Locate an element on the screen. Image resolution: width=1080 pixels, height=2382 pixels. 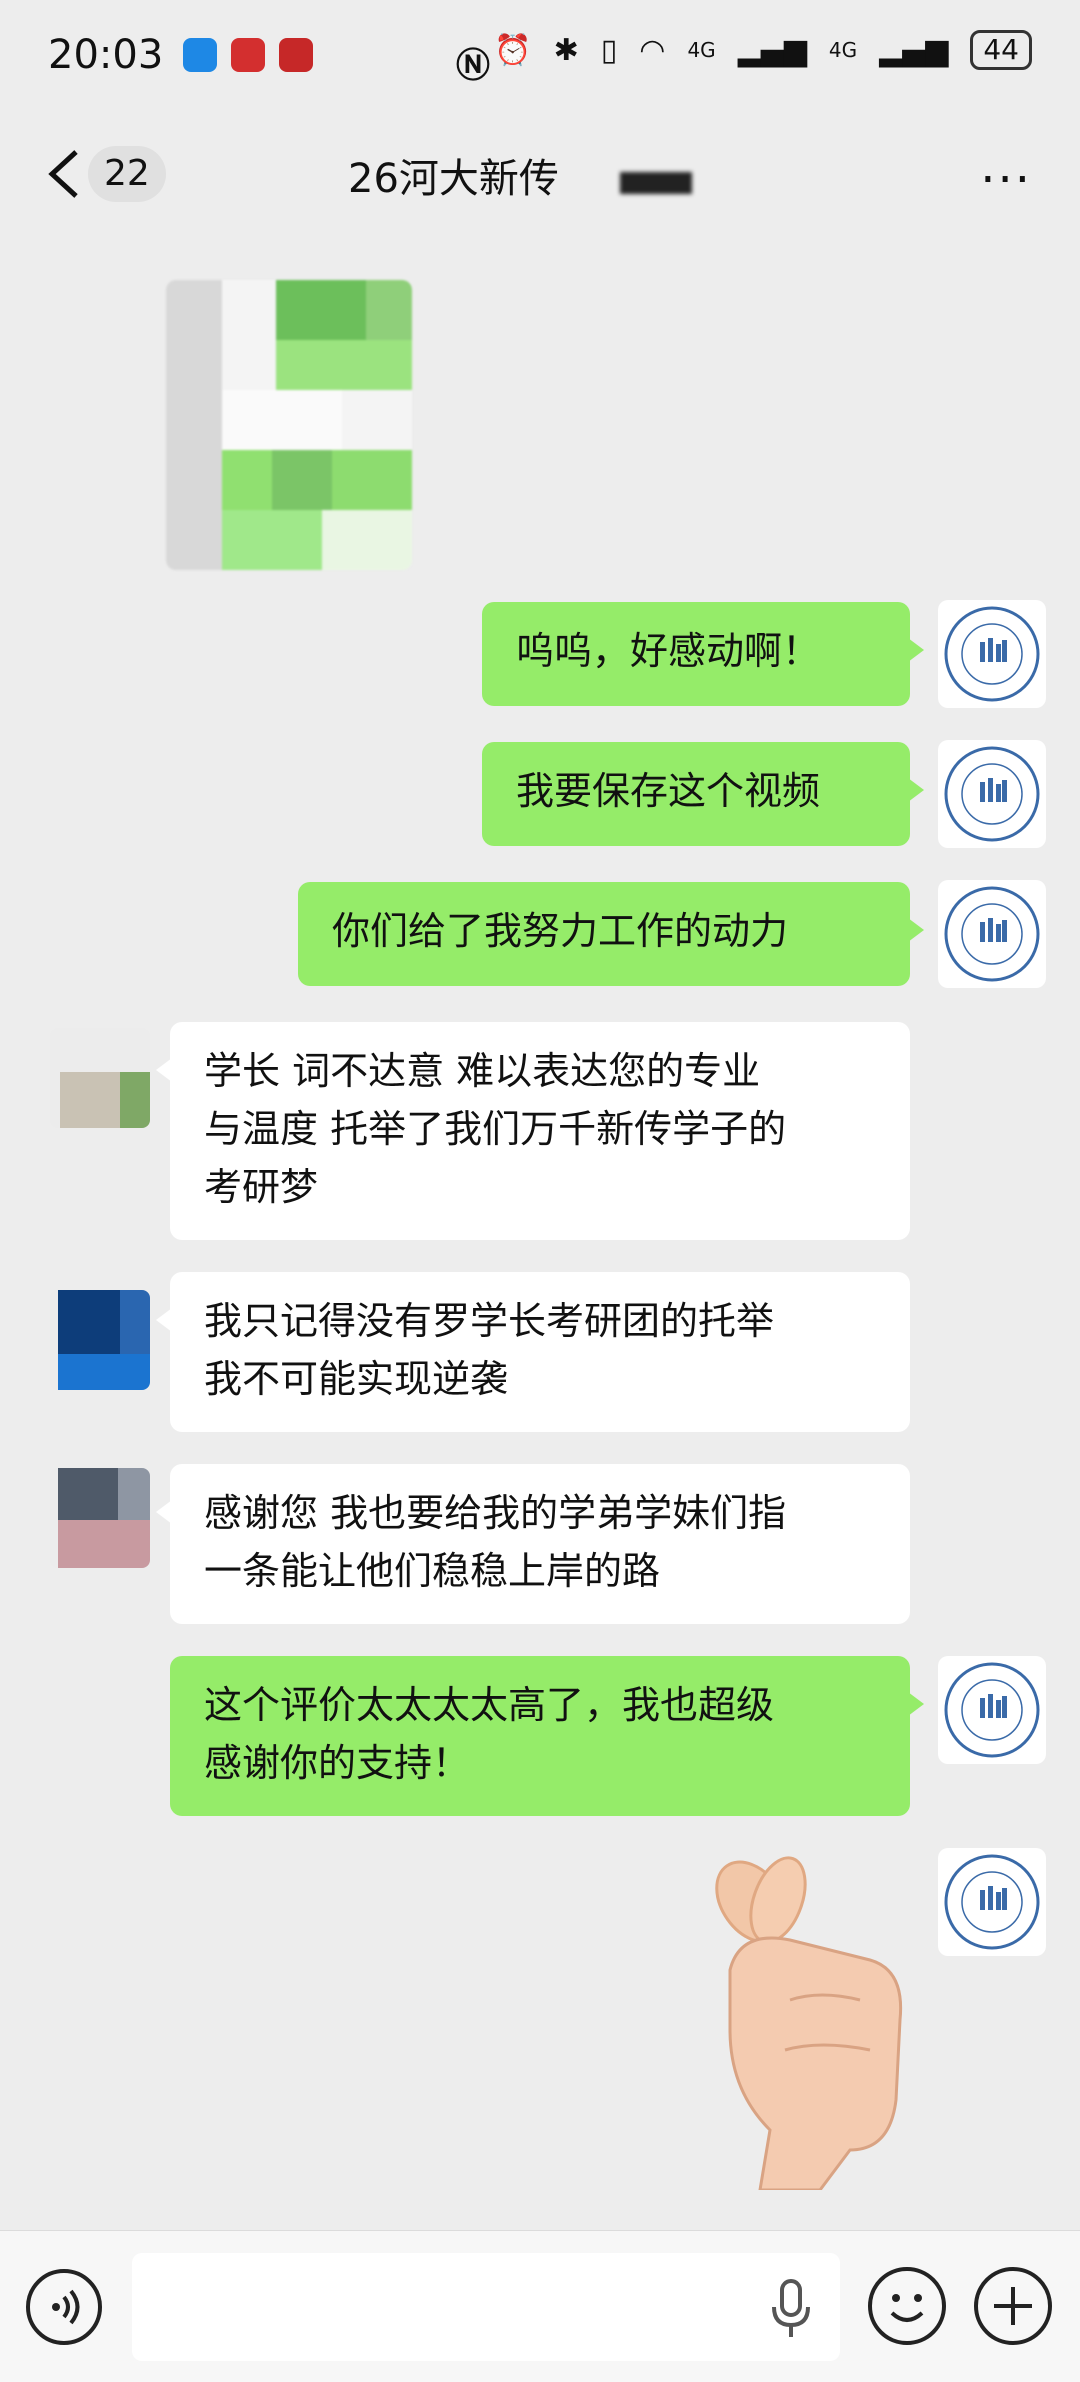
message-text: 你们给了我努力工作的动力 is located at coordinates (560, 931).